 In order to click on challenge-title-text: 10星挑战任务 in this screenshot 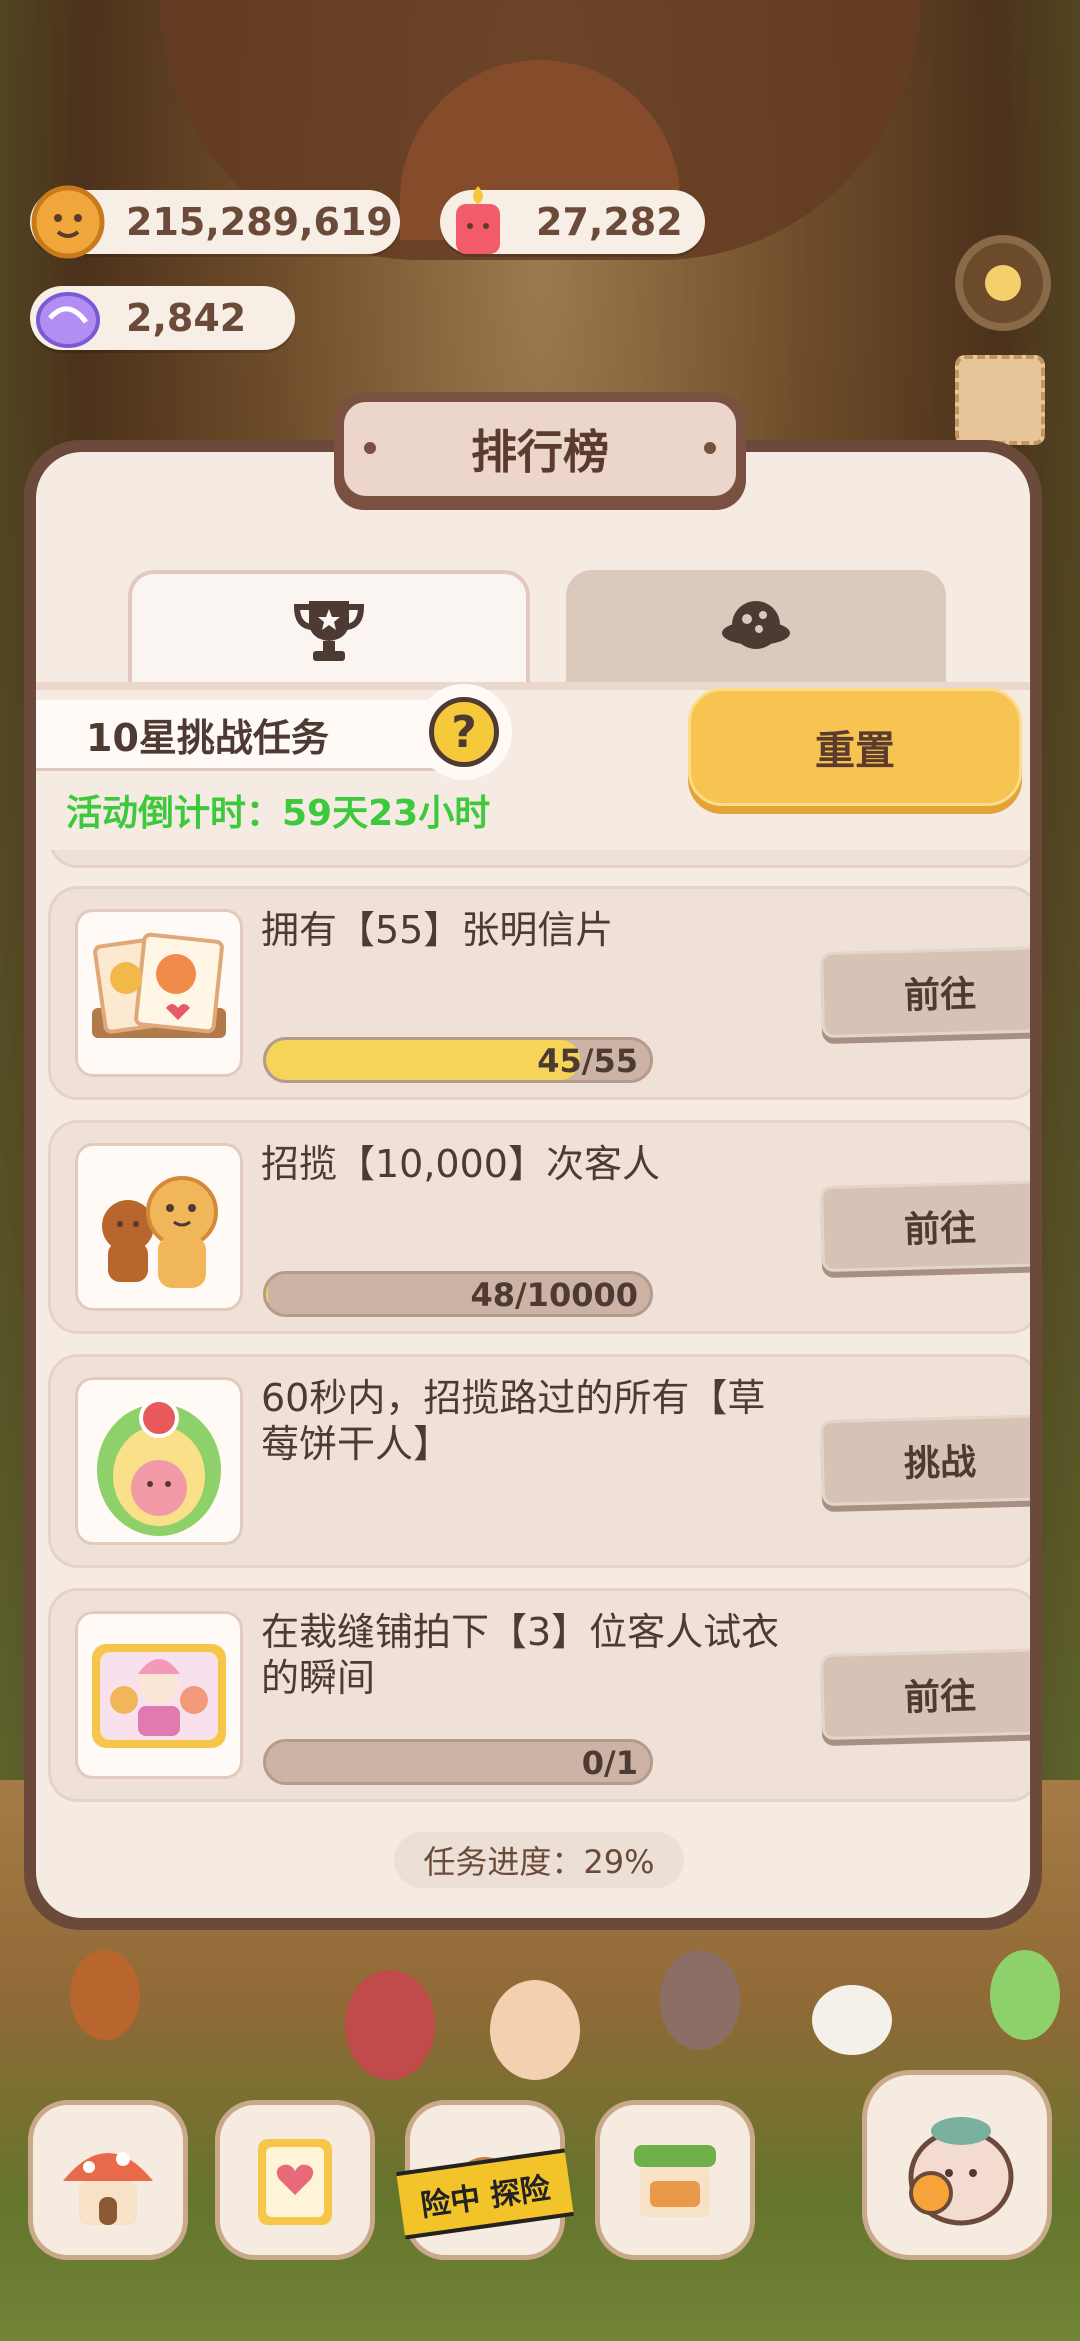, I will do `click(207, 737)`.